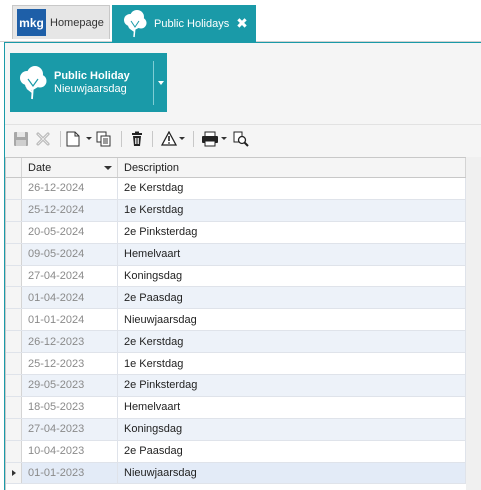 This screenshot has width=481, height=490. I want to click on column-header-description-label: Description, so click(152, 167).